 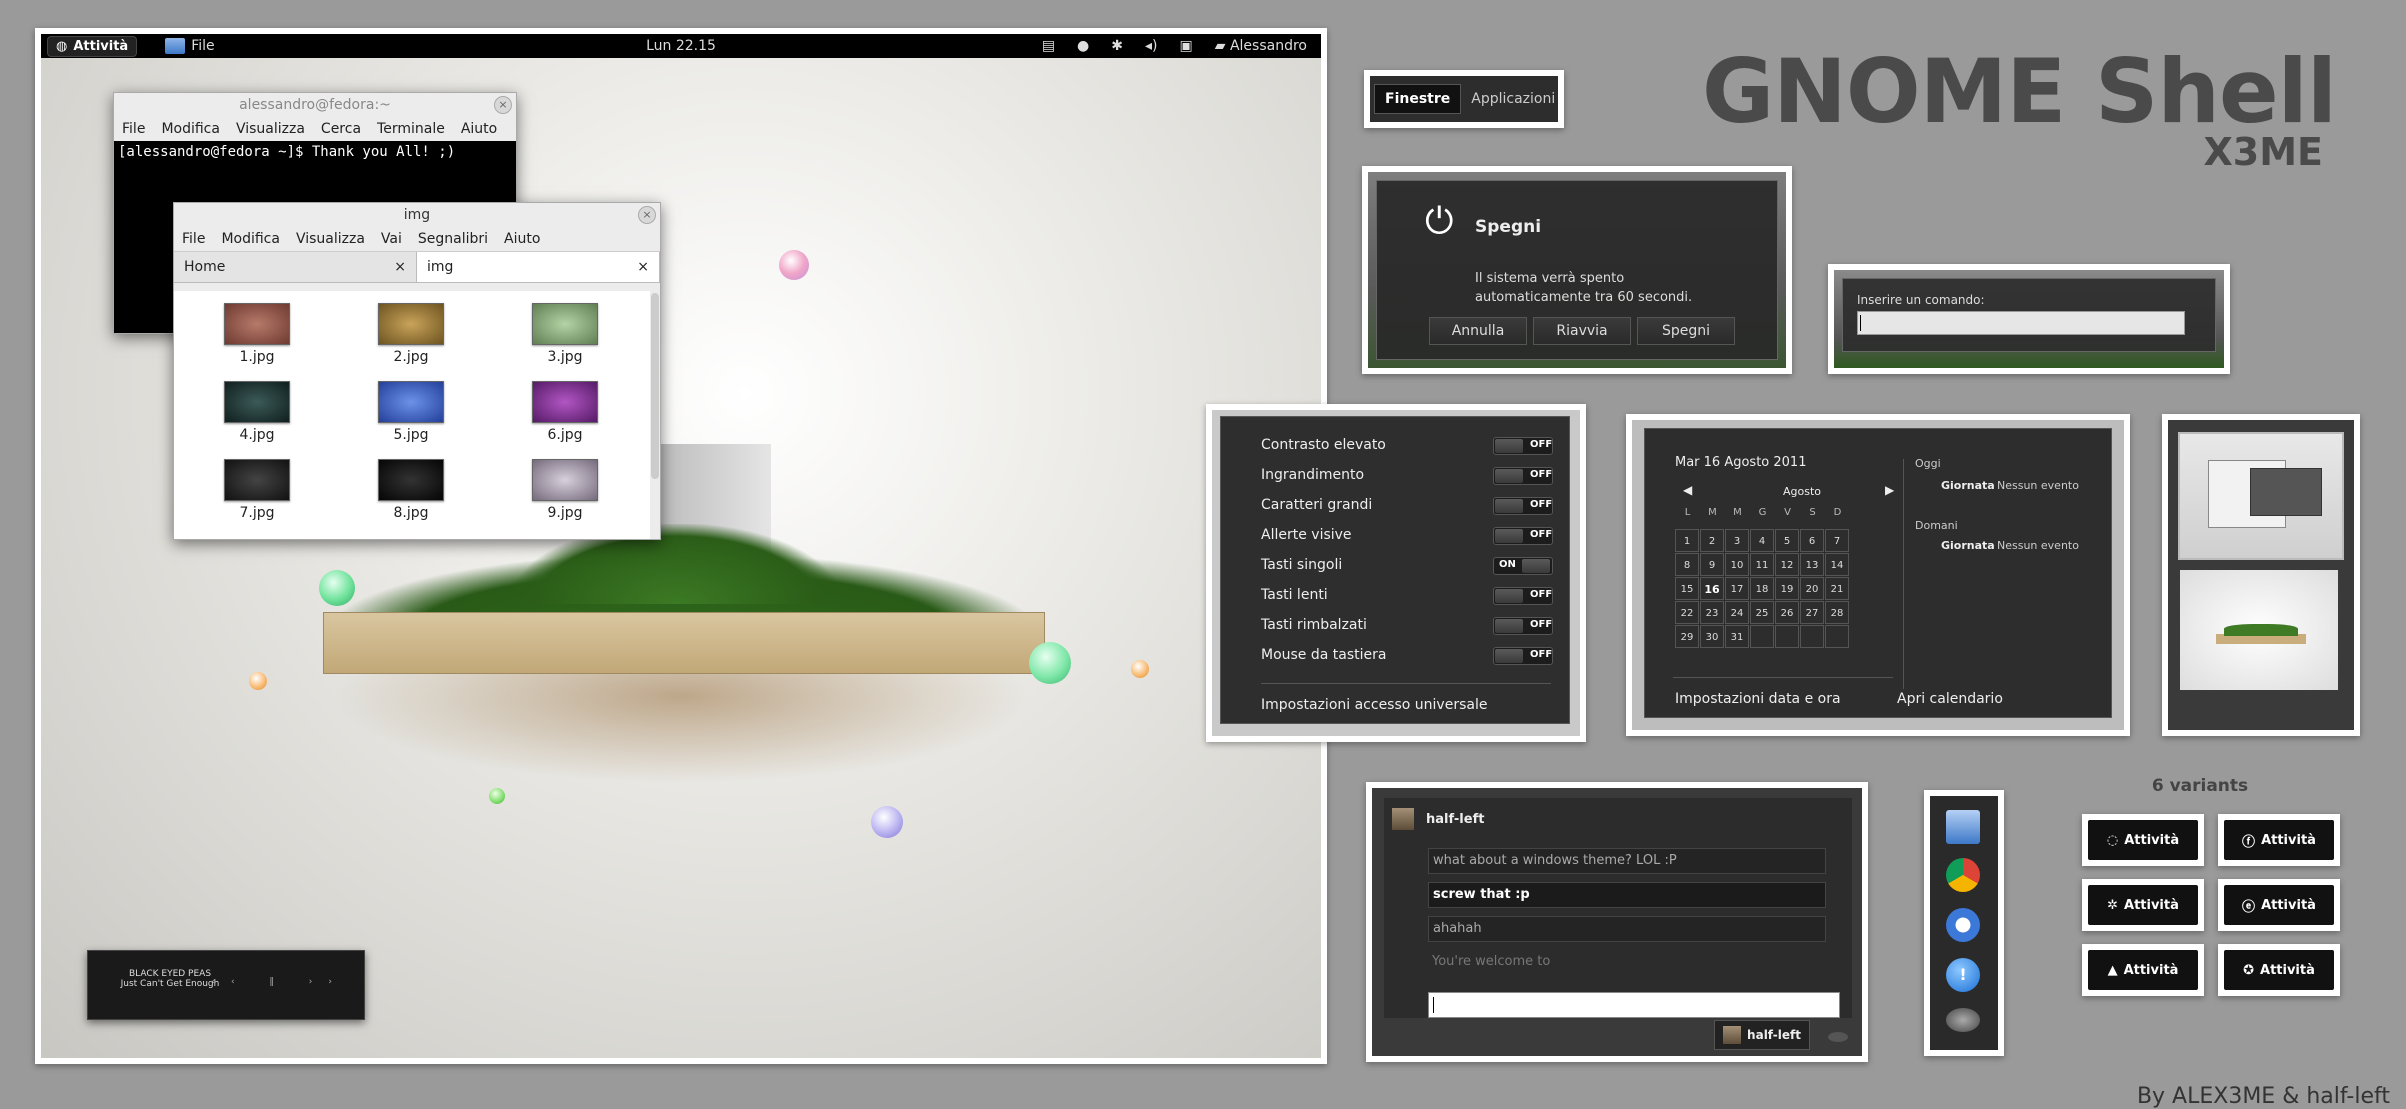 What do you see at coordinates (1712, 588) in the screenshot?
I see `calendar-day: 16` at bounding box center [1712, 588].